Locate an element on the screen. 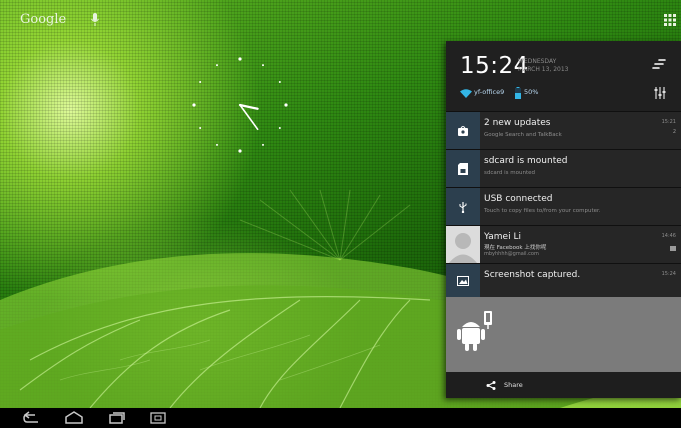 This screenshot has height=428, width=681. notification-time: 14:46 is located at coordinates (668, 236).